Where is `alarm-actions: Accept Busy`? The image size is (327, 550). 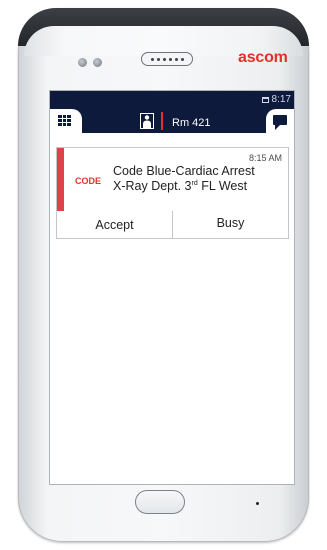 alarm-actions: Accept Busy is located at coordinates (172, 225).